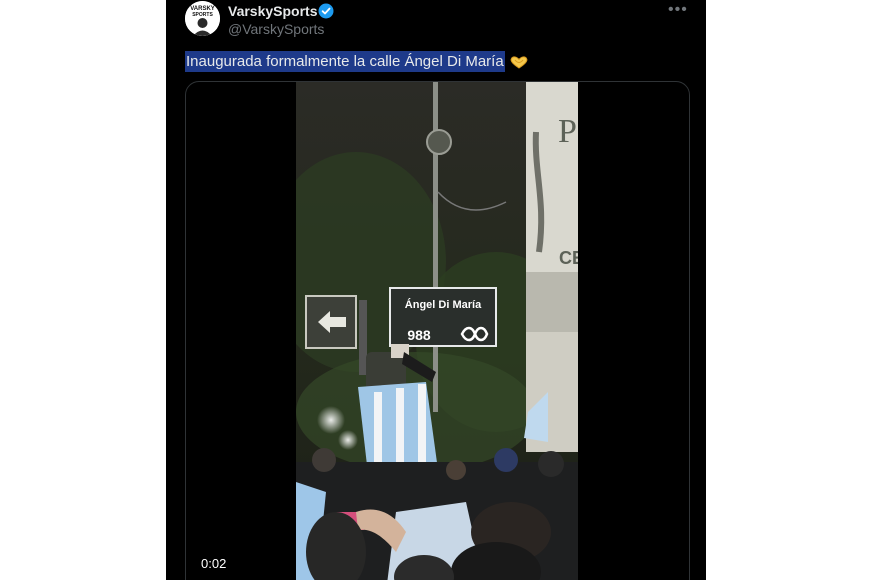  What do you see at coordinates (568, 258) in the screenshot?
I see `pillar-text: CE` at bounding box center [568, 258].